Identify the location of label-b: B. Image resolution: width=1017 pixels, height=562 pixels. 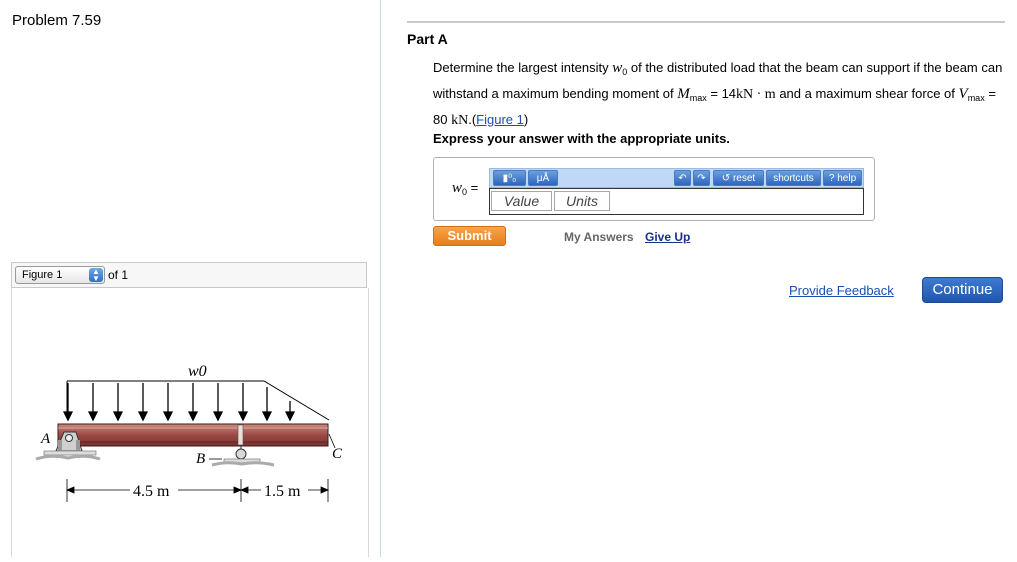
(200, 459).